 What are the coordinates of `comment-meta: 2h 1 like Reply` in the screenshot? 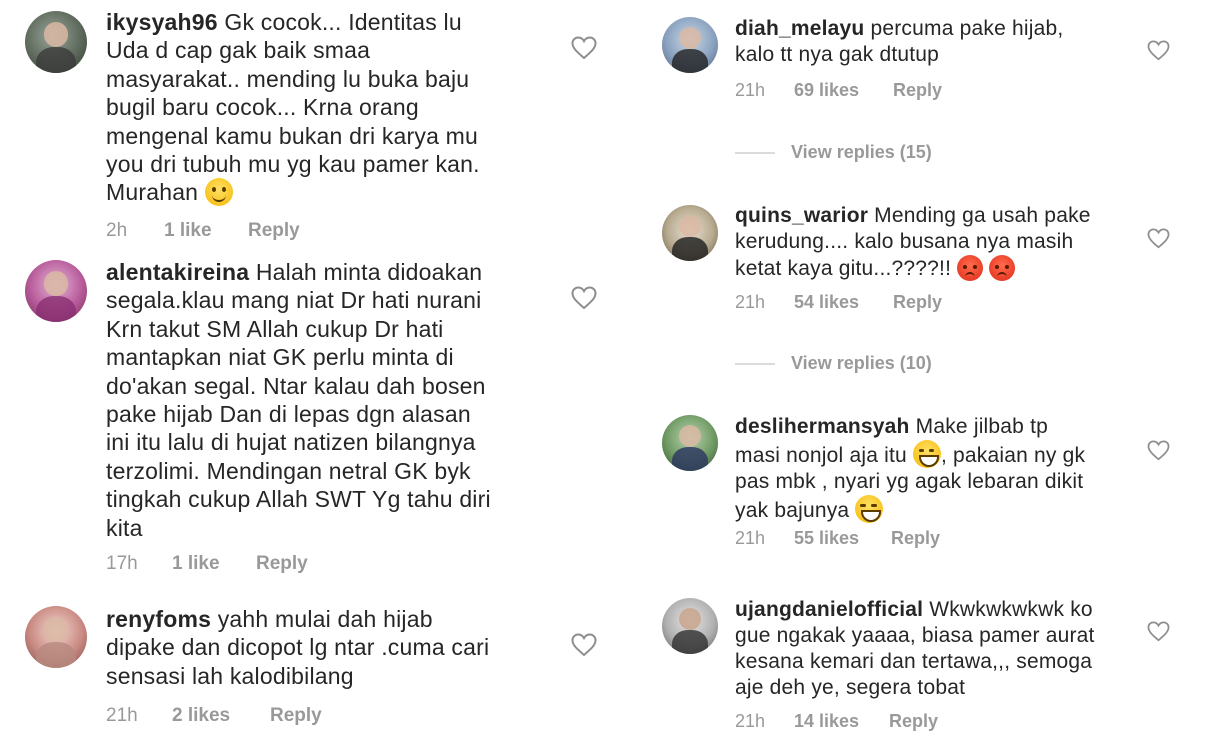 It's located at (203, 231).